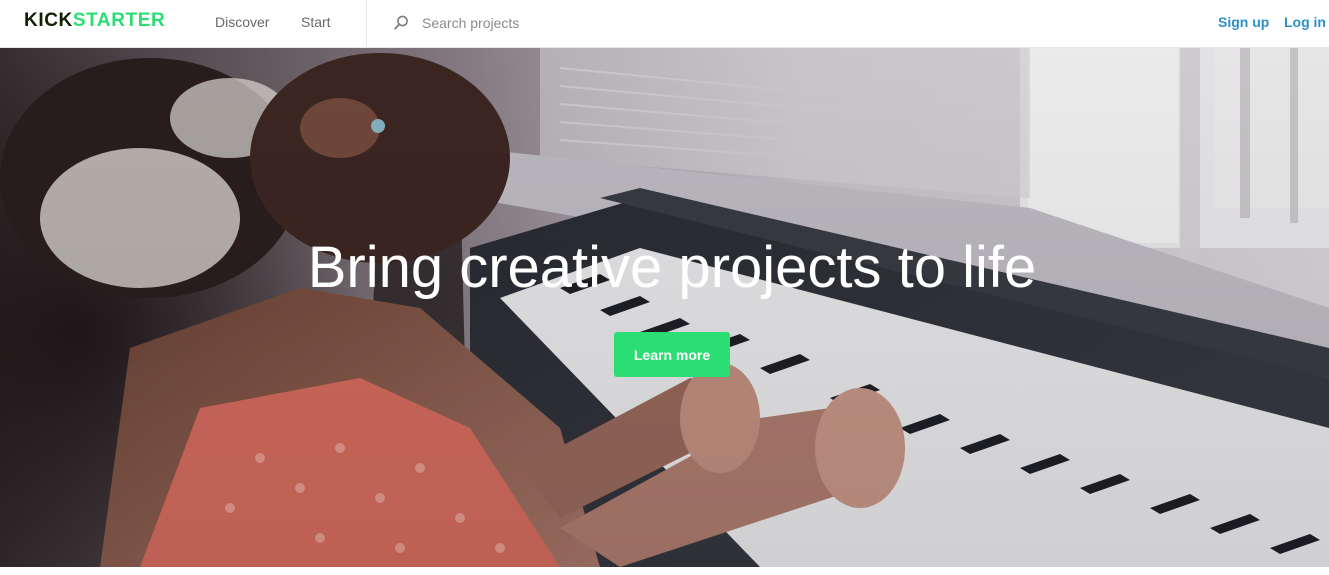 The width and height of the screenshot is (1329, 575). Describe the element at coordinates (672, 267) in the screenshot. I see `hero-title: Bring creative projects to life` at that location.